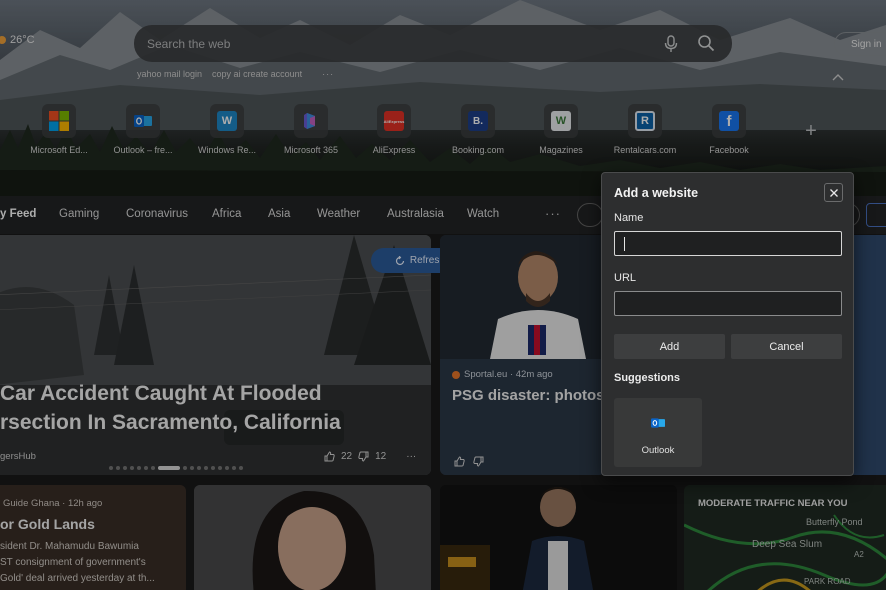 The height and width of the screenshot is (590, 886). I want to click on name-label: Name, so click(629, 218).